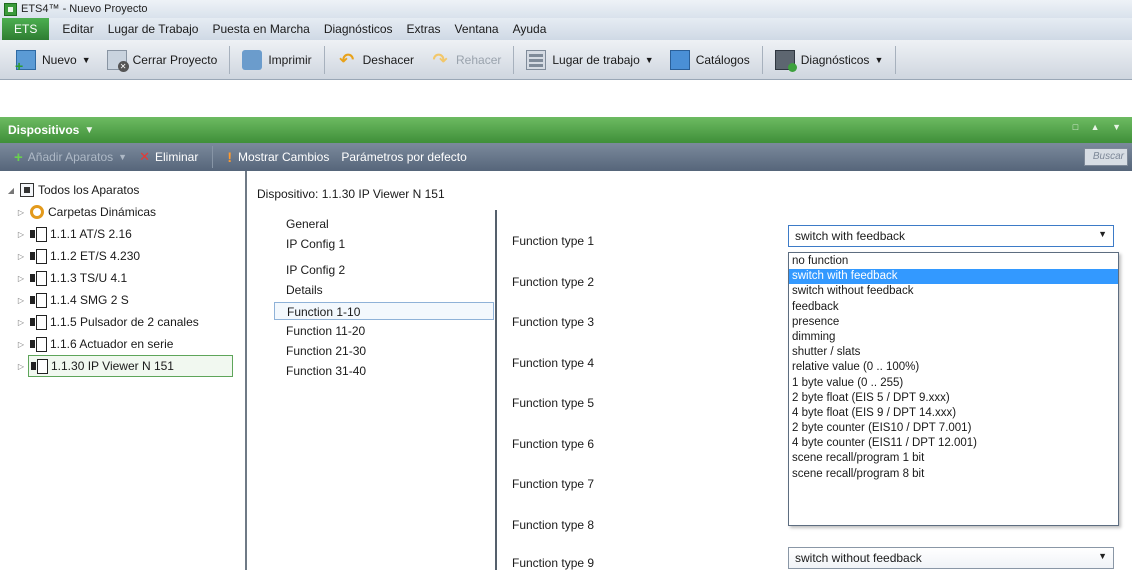 Image resolution: width=1132 pixels, height=570 pixels. I want to click on menu-extras: Extras, so click(424, 29).